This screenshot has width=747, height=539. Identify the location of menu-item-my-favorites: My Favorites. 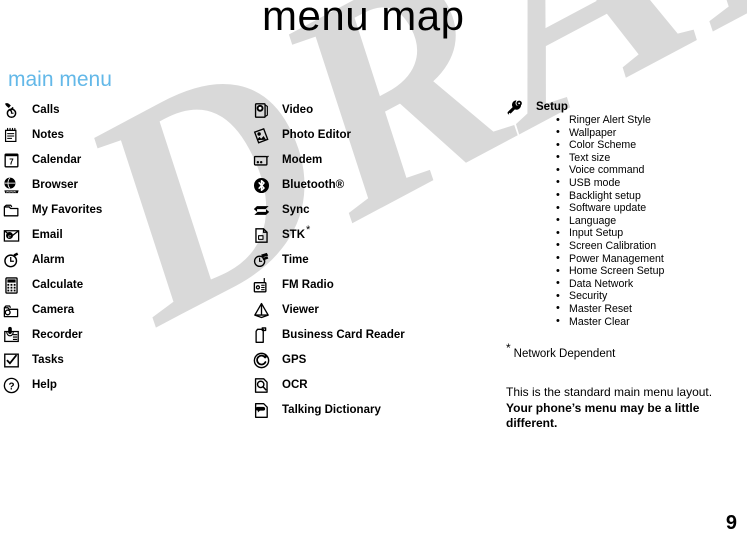
(117, 210).